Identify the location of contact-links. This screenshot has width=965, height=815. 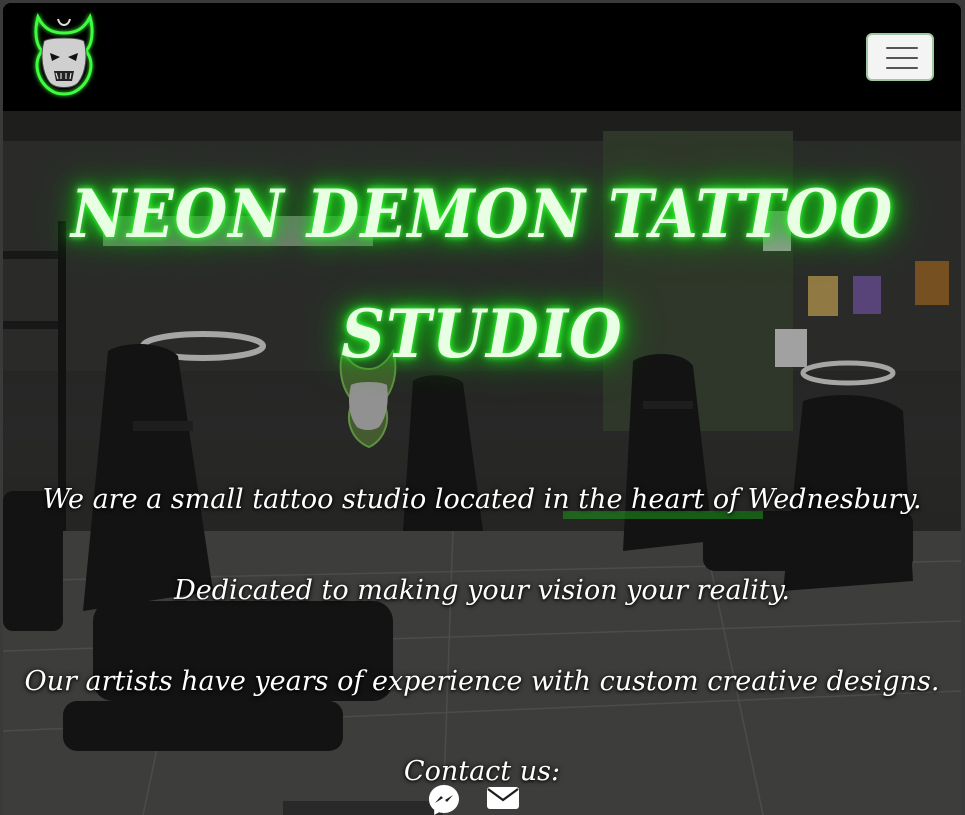
(482, 799).